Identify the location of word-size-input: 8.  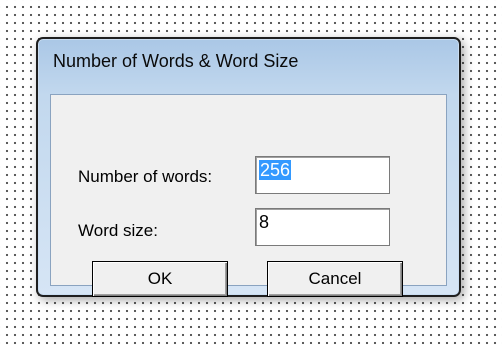
(322, 227).